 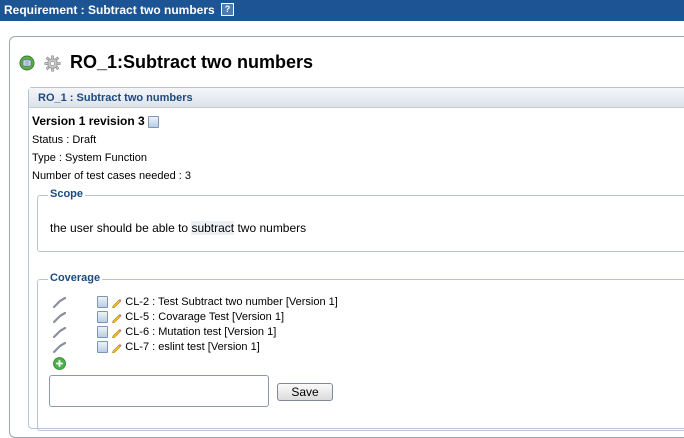 What do you see at coordinates (270, 228) in the screenshot?
I see `scope-text-after: two numbers` at bounding box center [270, 228].